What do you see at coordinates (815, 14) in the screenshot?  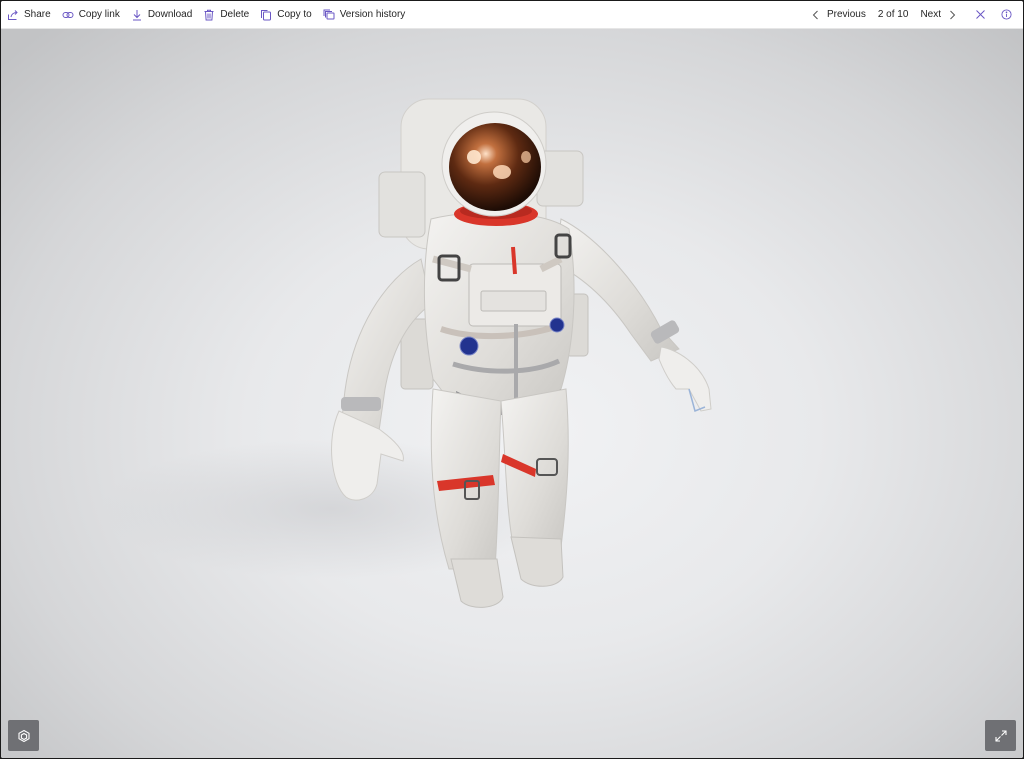 I see `chevron-left-icon` at bounding box center [815, 14].